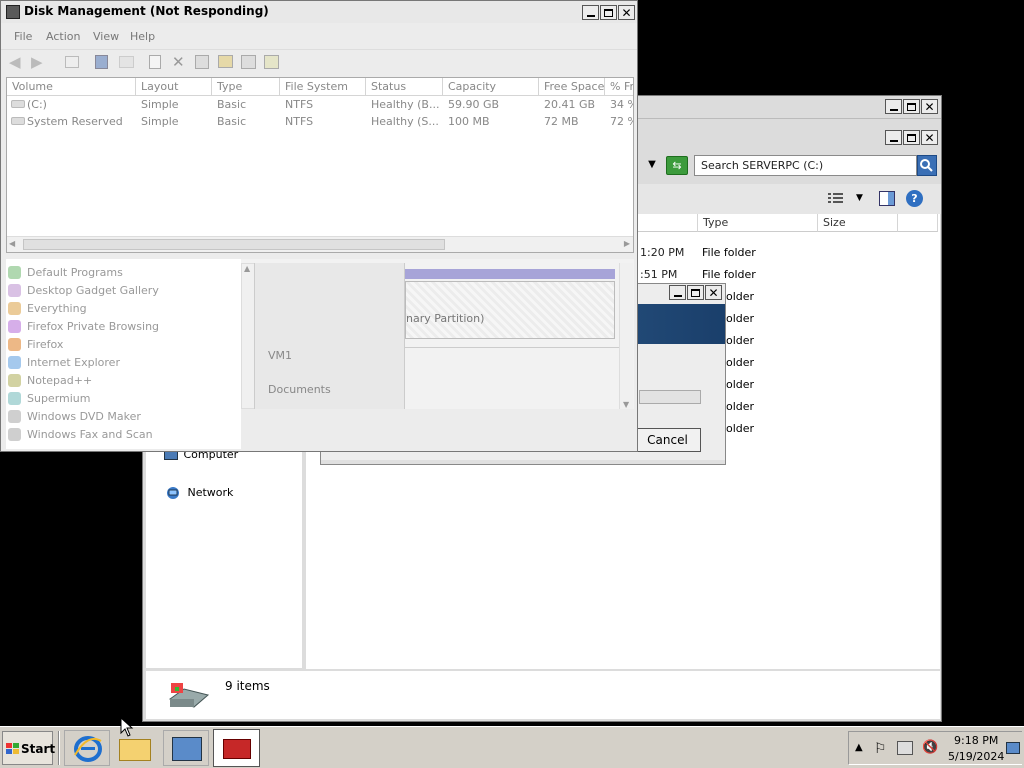  I want to click on help-book-icon, so click(101, 62).